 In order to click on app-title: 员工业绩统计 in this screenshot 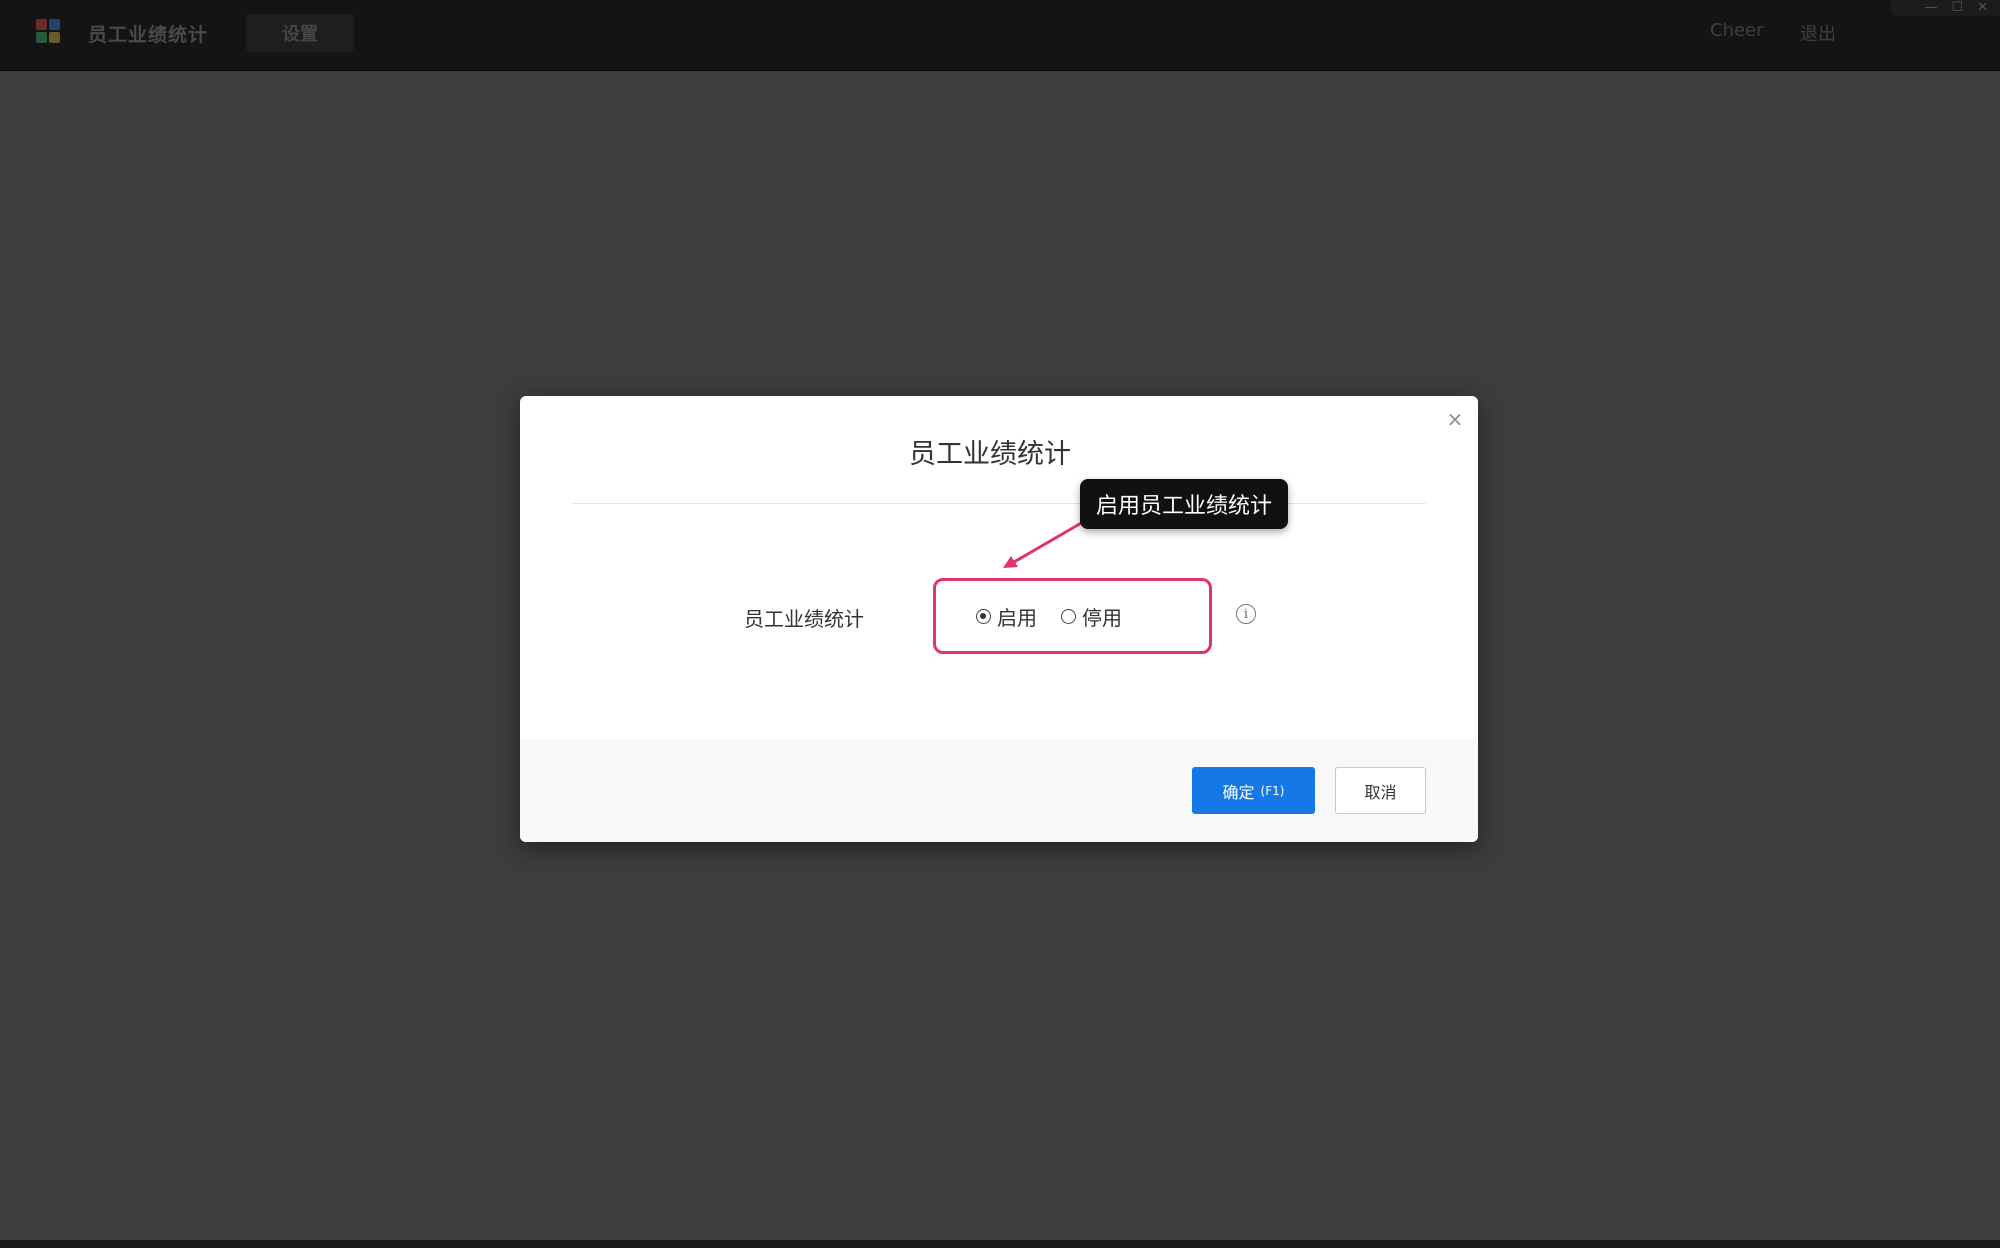, I will do `click(148, 35)`.